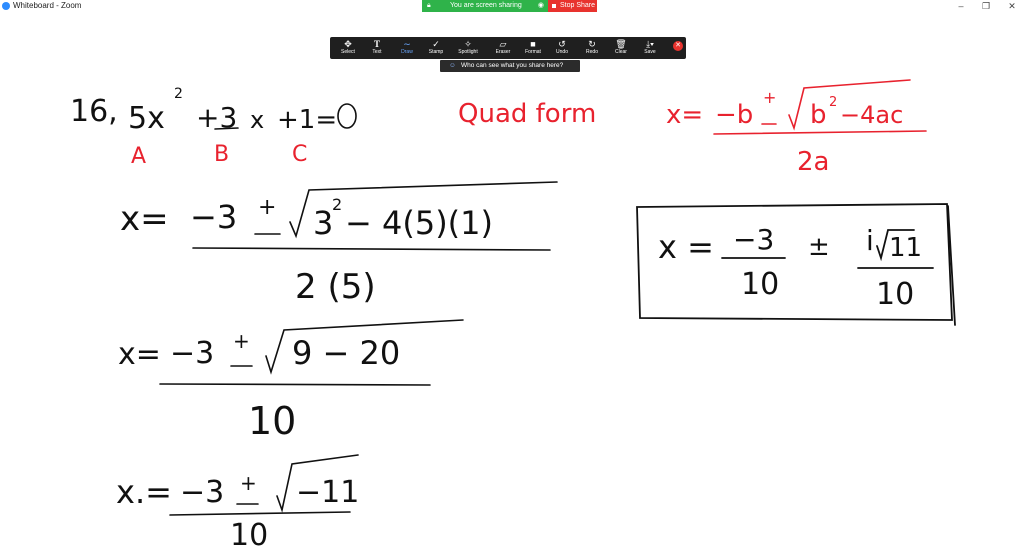  I want to click on svg-text: − 4(5)(1), so click(419, 223).